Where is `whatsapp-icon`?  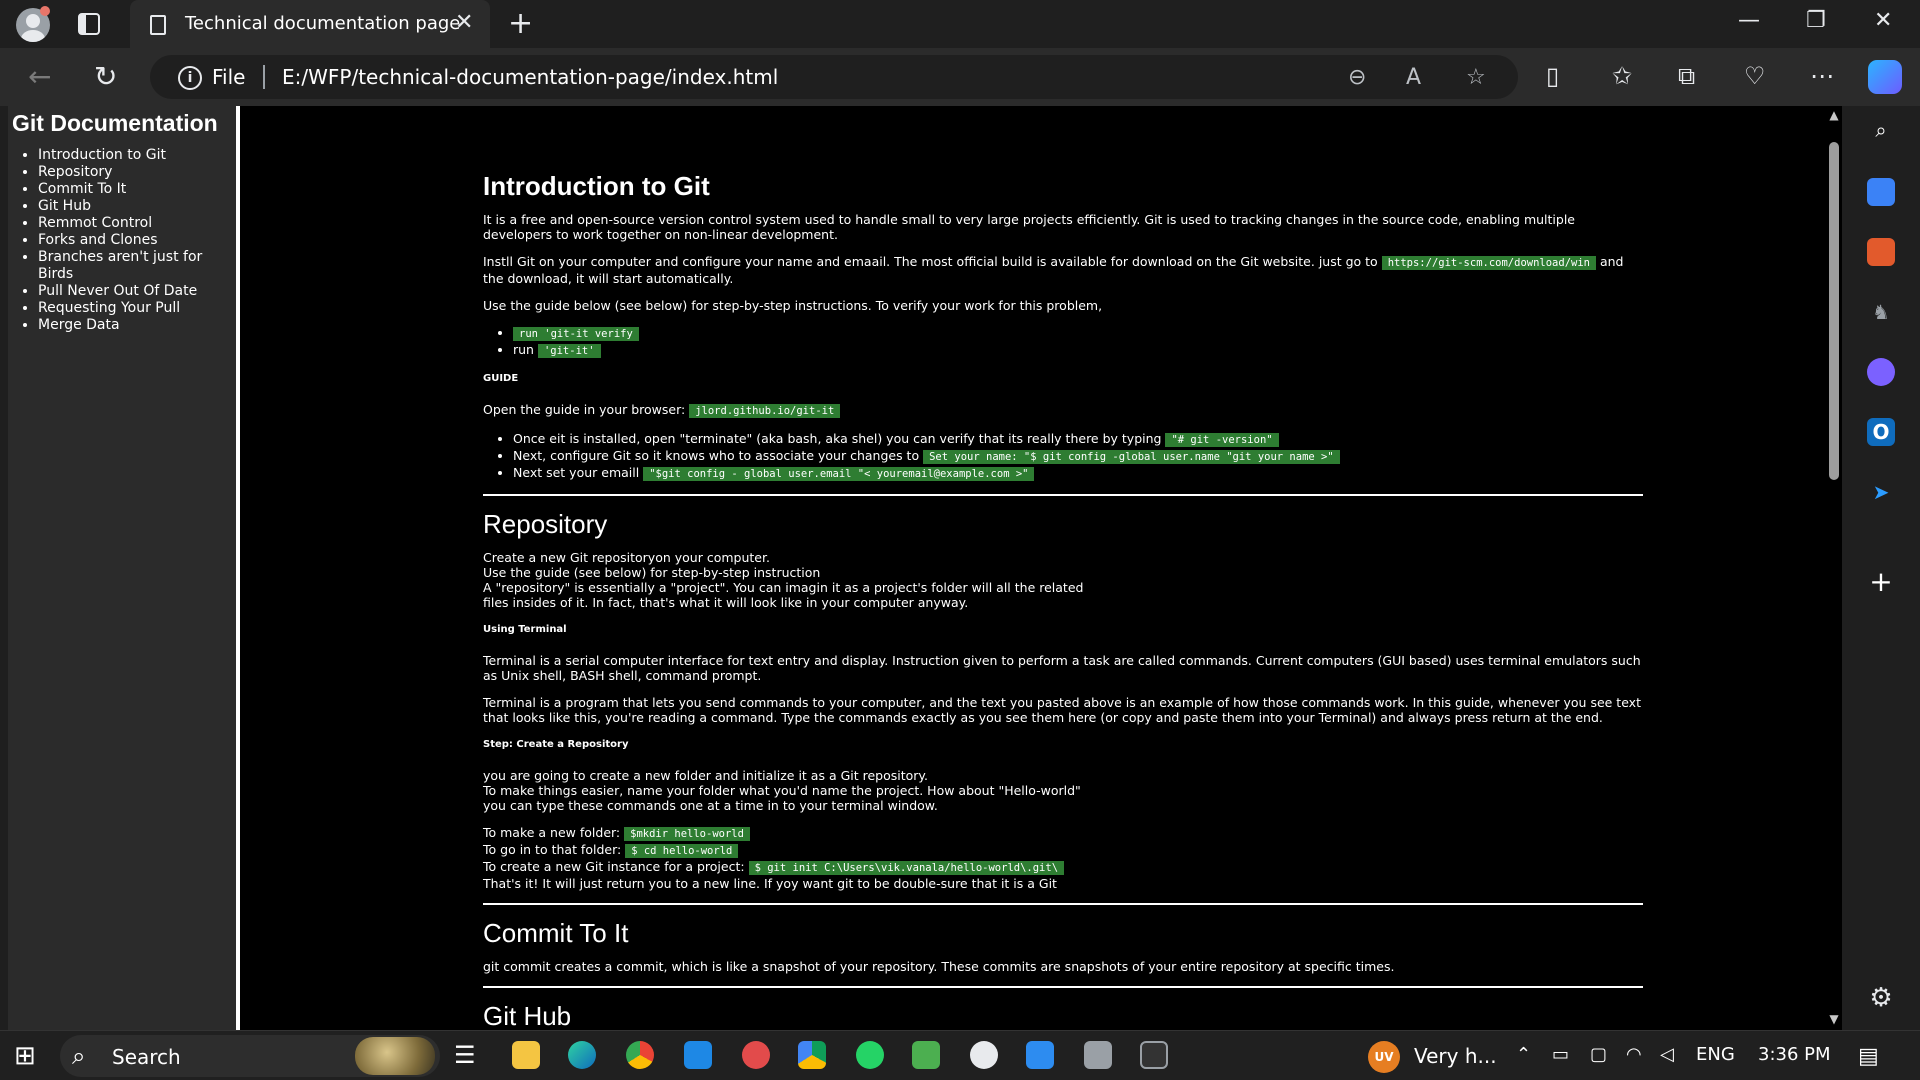
whatsapp-icon is located at coordinates (870, 1055).